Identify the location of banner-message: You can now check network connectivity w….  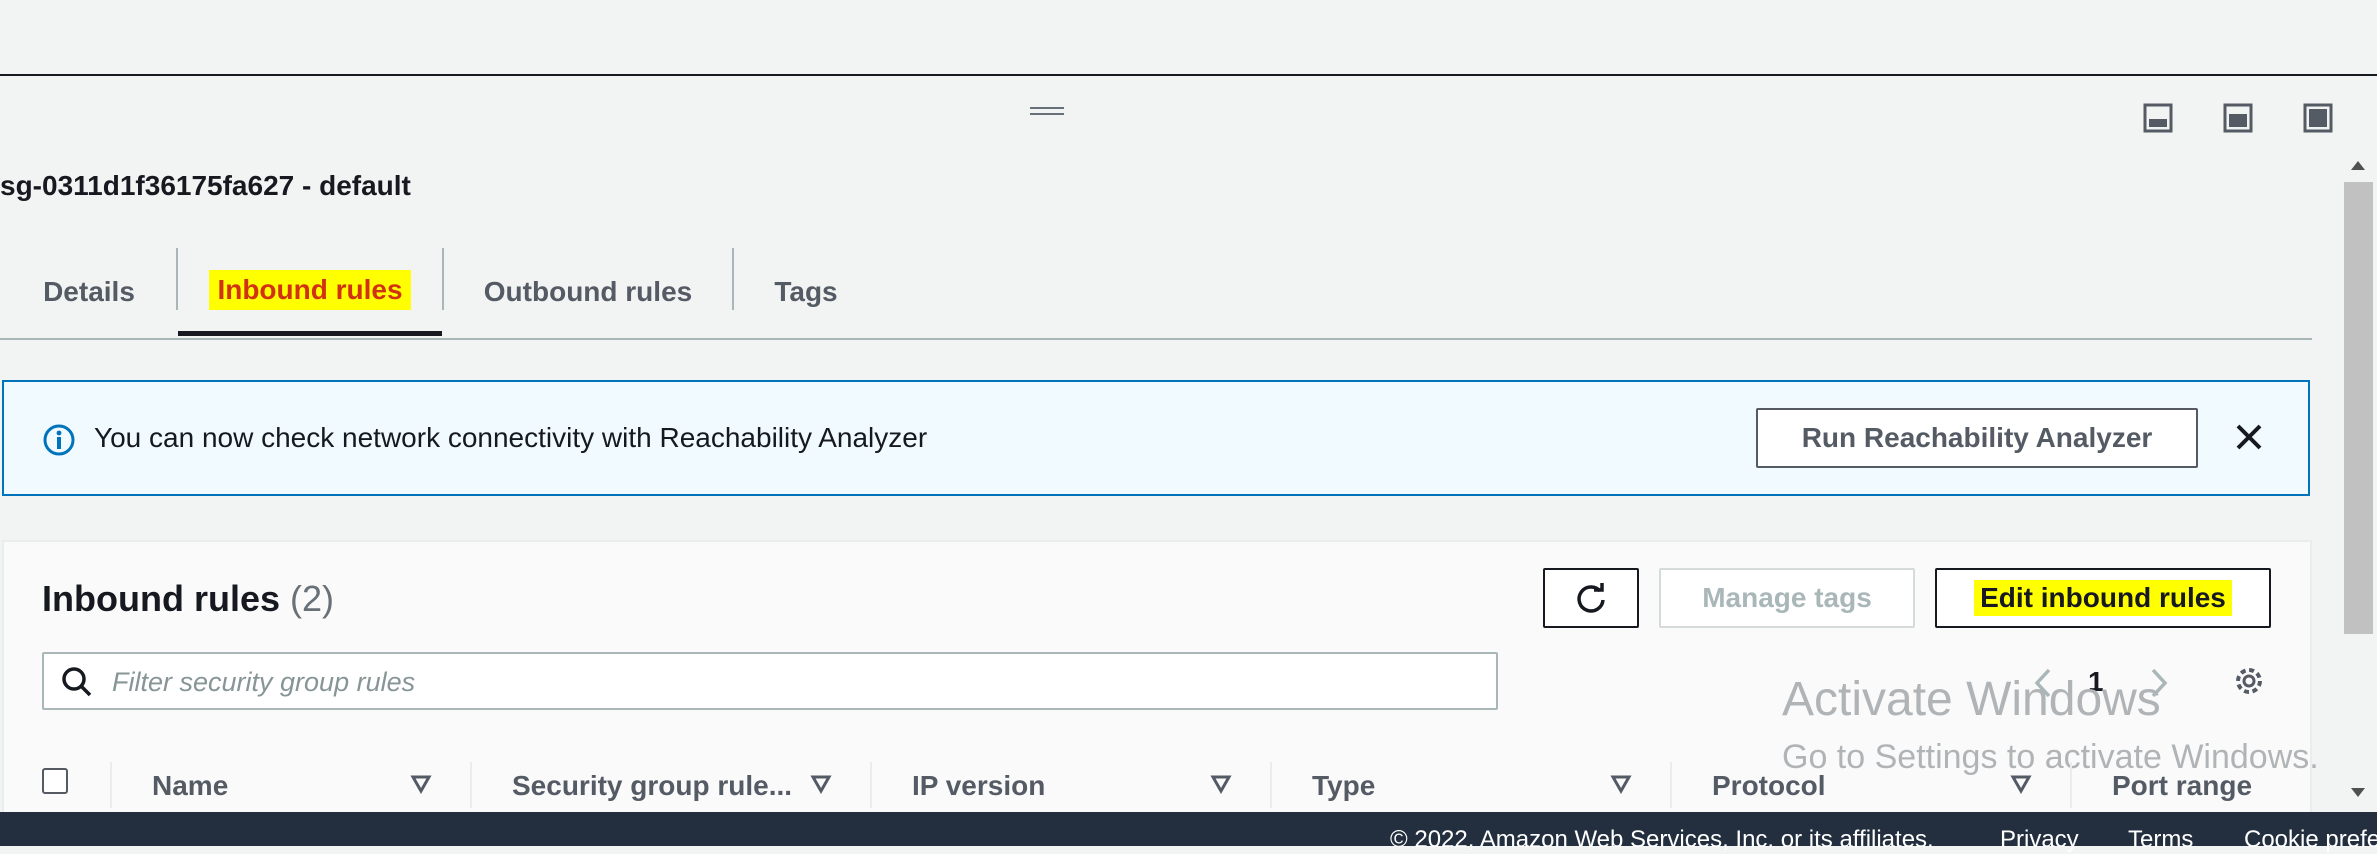
(511, 437).